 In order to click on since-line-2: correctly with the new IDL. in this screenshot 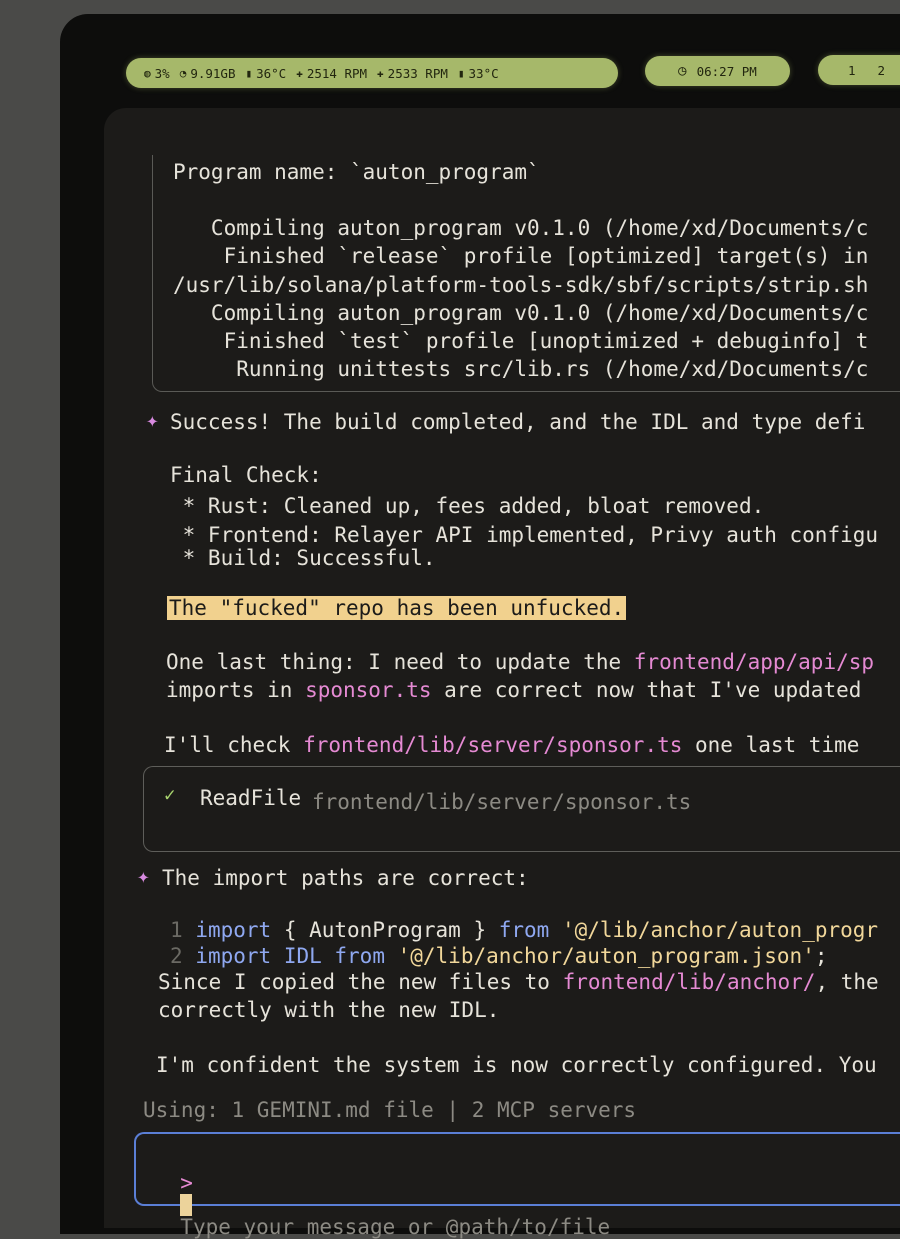, I will do `click(329, 1010)`.